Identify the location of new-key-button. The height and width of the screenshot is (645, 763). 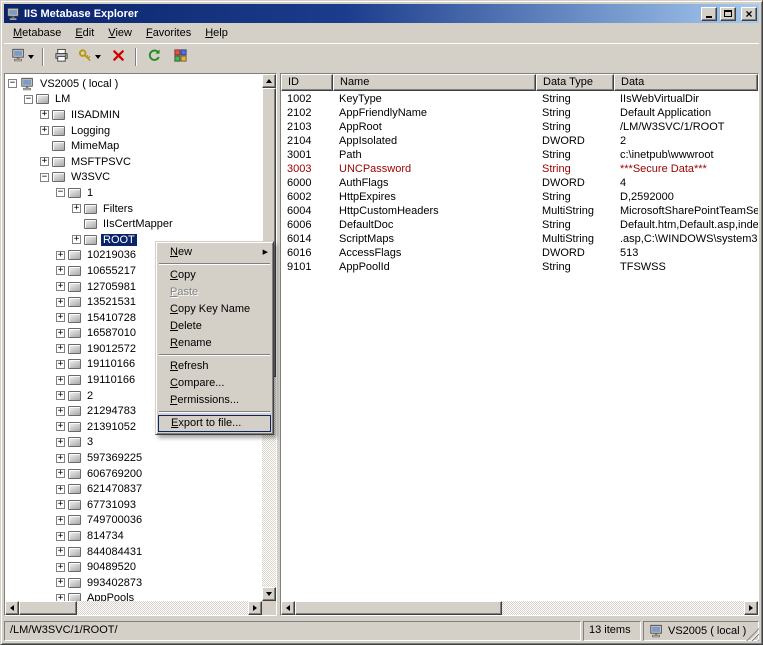
(89, 57).